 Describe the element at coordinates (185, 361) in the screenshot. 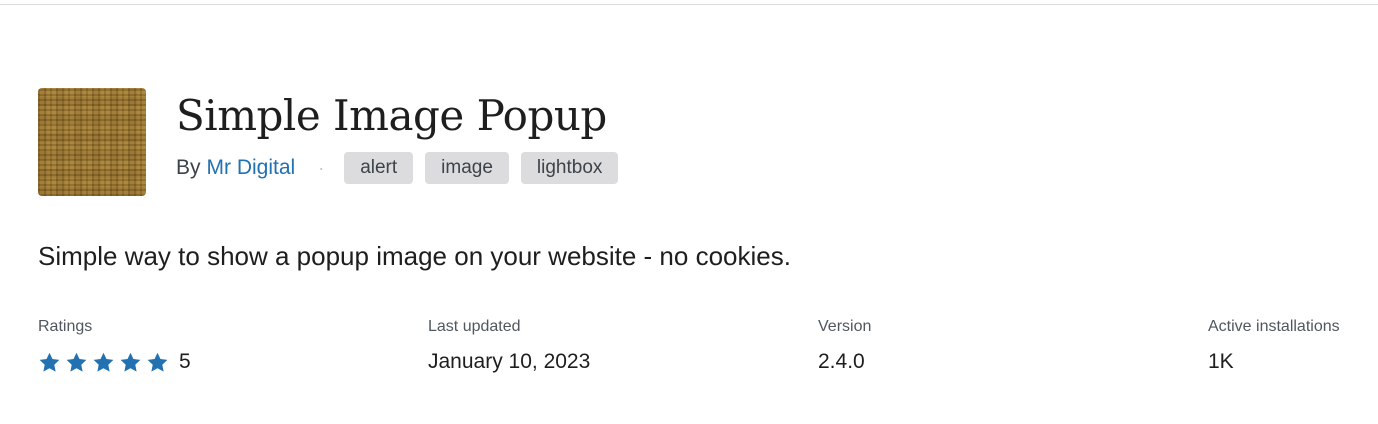

I see `rating-number: 5` at that location.